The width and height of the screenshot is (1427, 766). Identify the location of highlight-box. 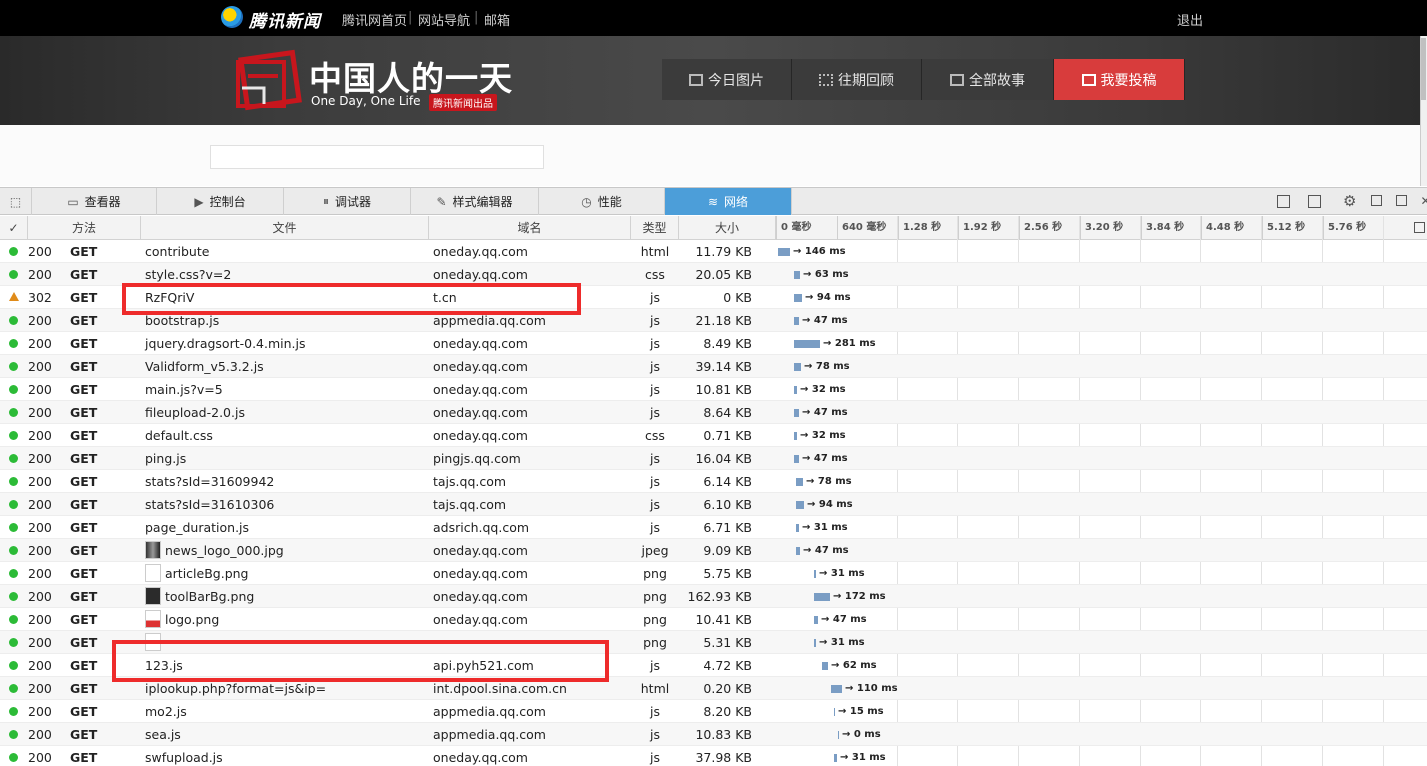
(351, 299).